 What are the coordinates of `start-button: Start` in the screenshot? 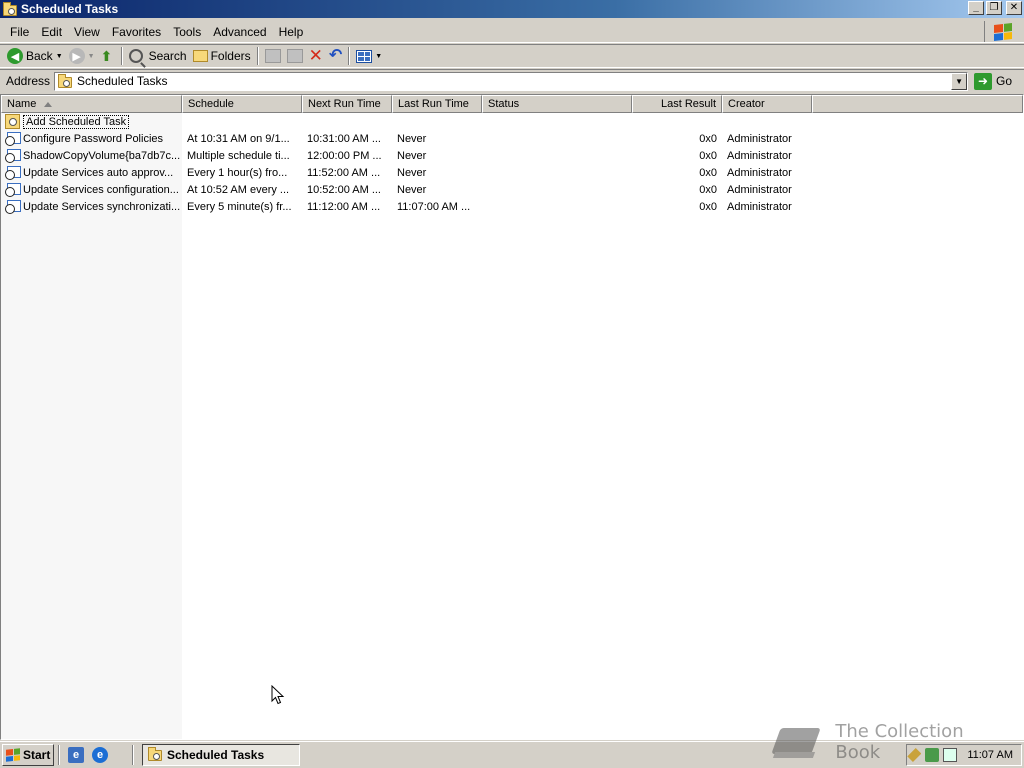 It's located at (28, 755).